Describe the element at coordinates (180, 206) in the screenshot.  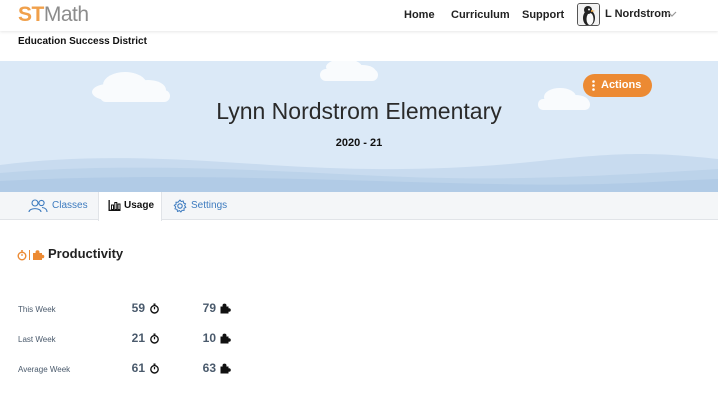
I see `gear-icon` at that location.